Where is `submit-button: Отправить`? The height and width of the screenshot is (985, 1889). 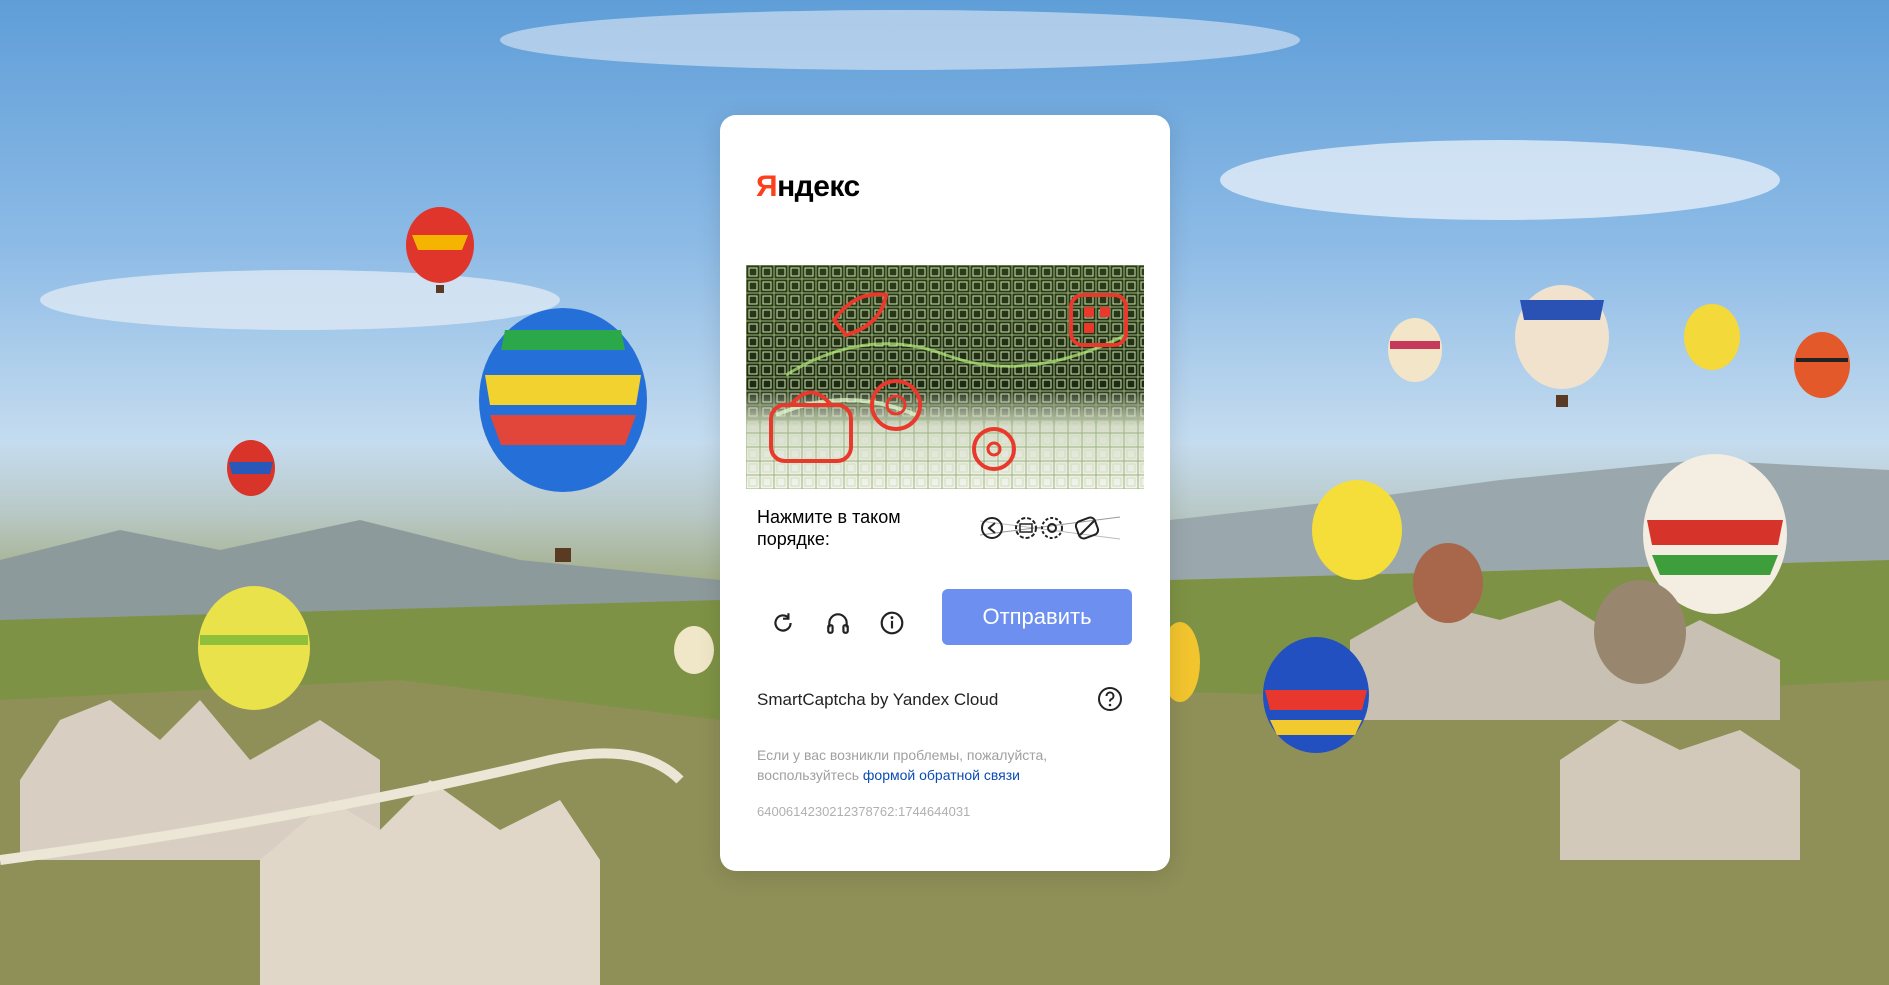 submit-button: Отправить is located at coordinates (1037, 617).